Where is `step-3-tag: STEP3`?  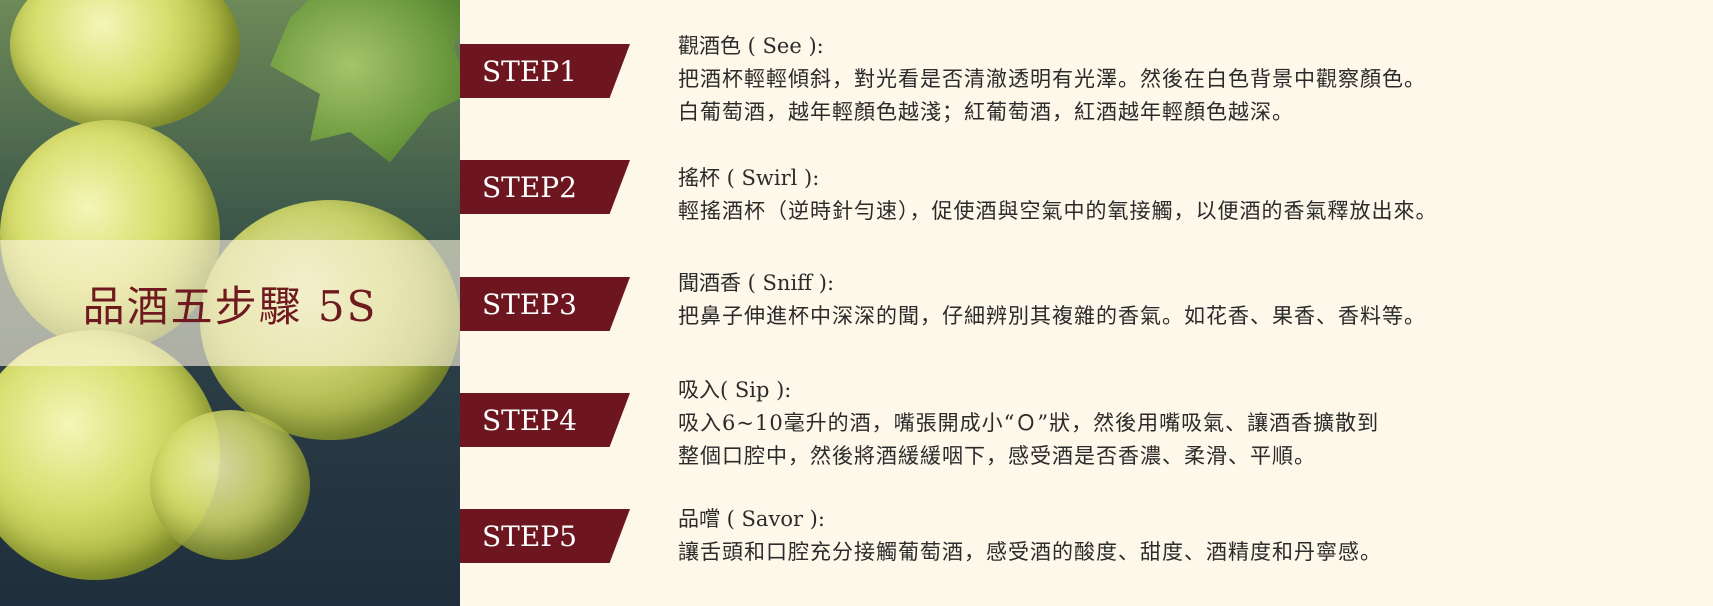
step-3-tag: STEP3 is located at coordinates (545, 304).